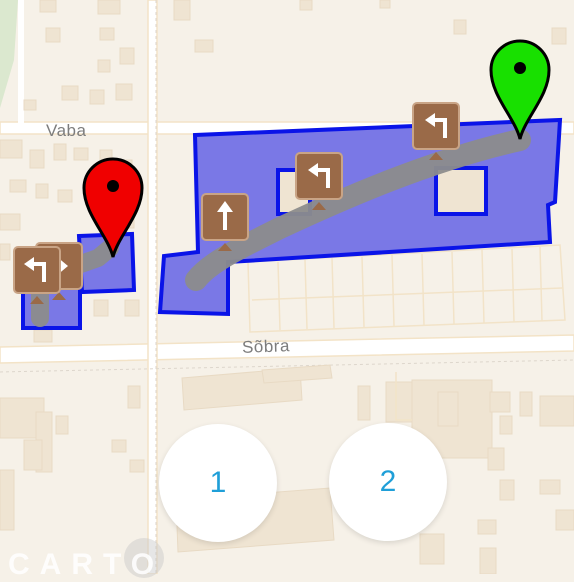  I want to click on route-option-button-2: 2, so click(388, 482).